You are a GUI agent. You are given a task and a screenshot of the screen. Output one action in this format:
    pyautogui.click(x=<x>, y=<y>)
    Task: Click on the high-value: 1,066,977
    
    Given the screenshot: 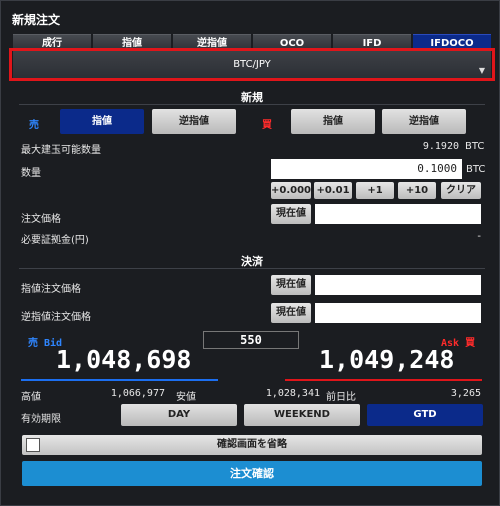 What is the action you would take?
    pyautogui.click(x=137, y=393)
    